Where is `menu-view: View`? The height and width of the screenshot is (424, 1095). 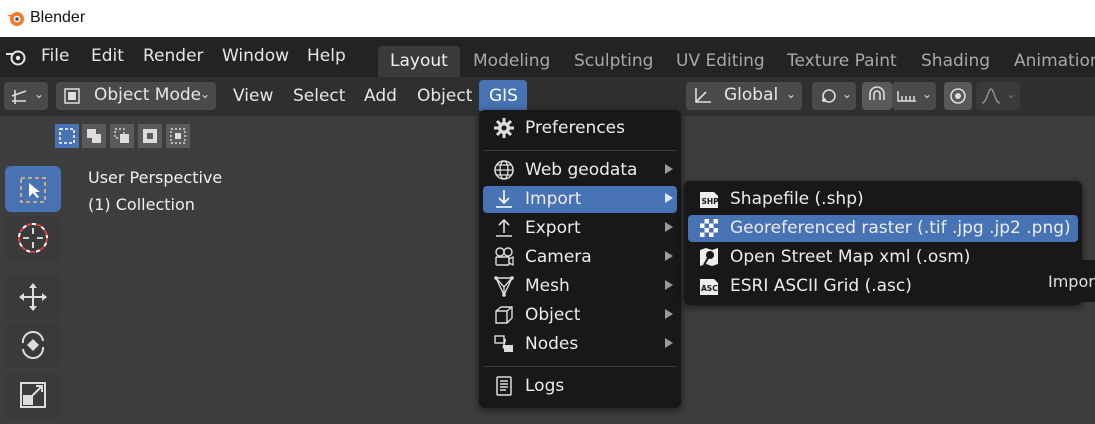
menu-view: View is located at coordinates (253, 96).